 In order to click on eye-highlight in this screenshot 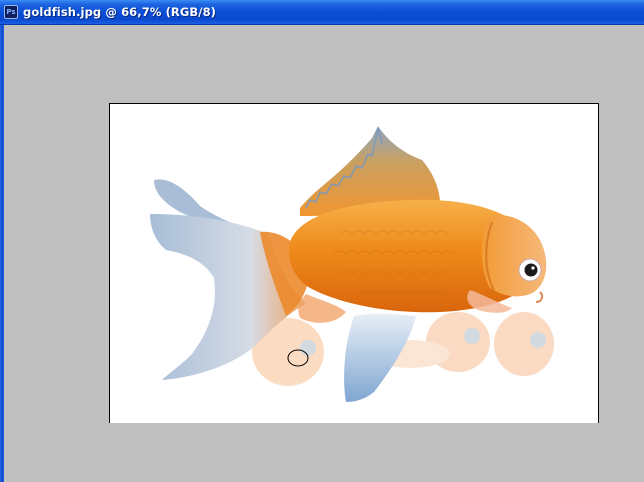, I will do `click(533, 268)`.